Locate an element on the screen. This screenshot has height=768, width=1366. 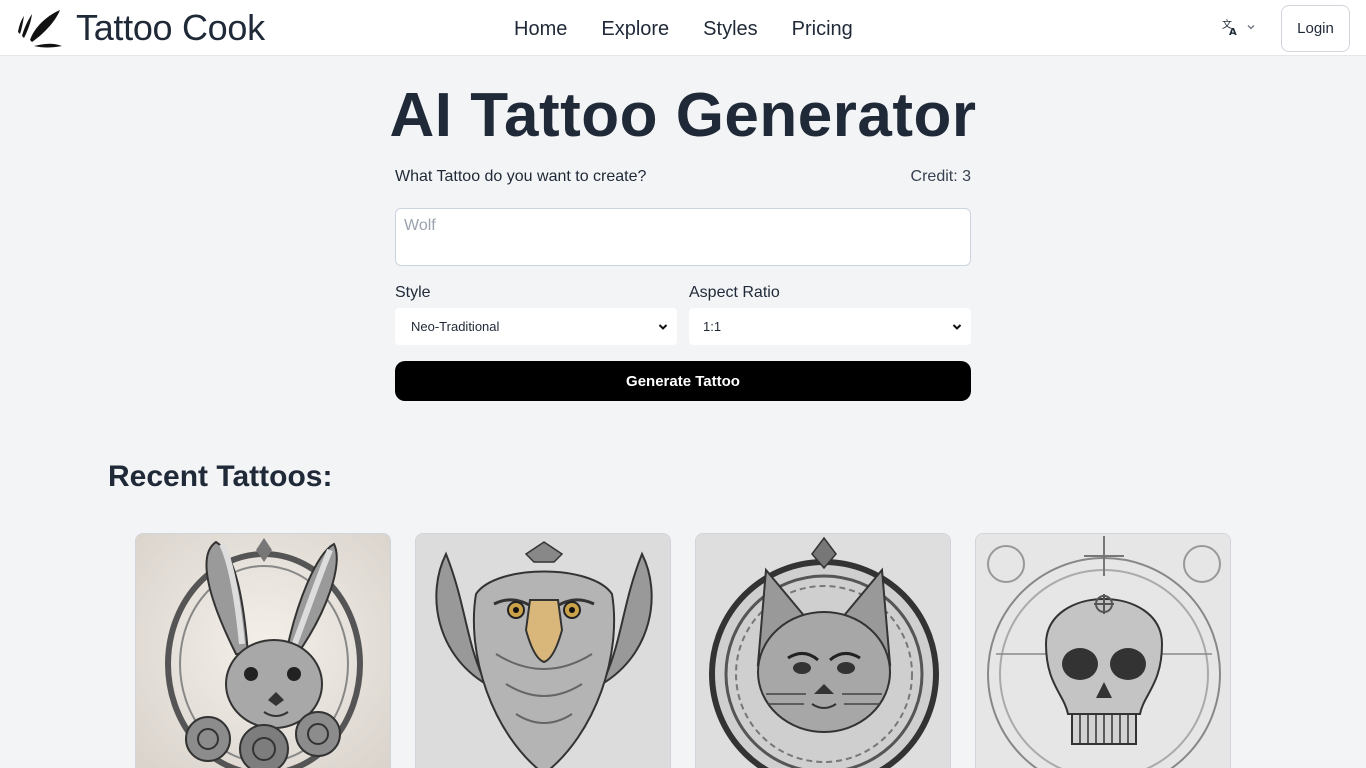
tattoo-card-eagle is located at coordinates (543, 650).